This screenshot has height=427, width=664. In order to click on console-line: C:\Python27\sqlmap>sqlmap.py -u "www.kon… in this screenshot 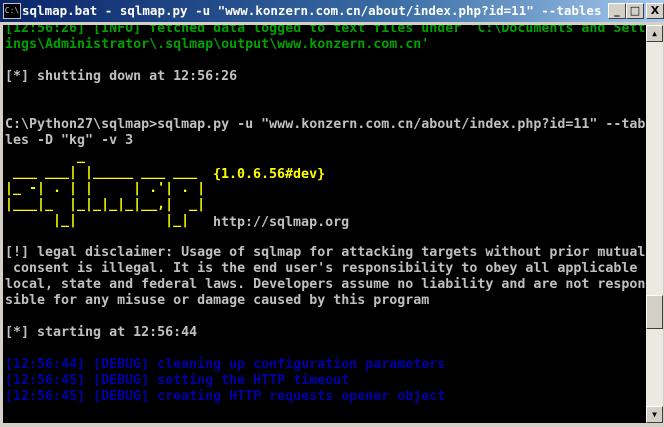, I will do `click(325, 124)`.